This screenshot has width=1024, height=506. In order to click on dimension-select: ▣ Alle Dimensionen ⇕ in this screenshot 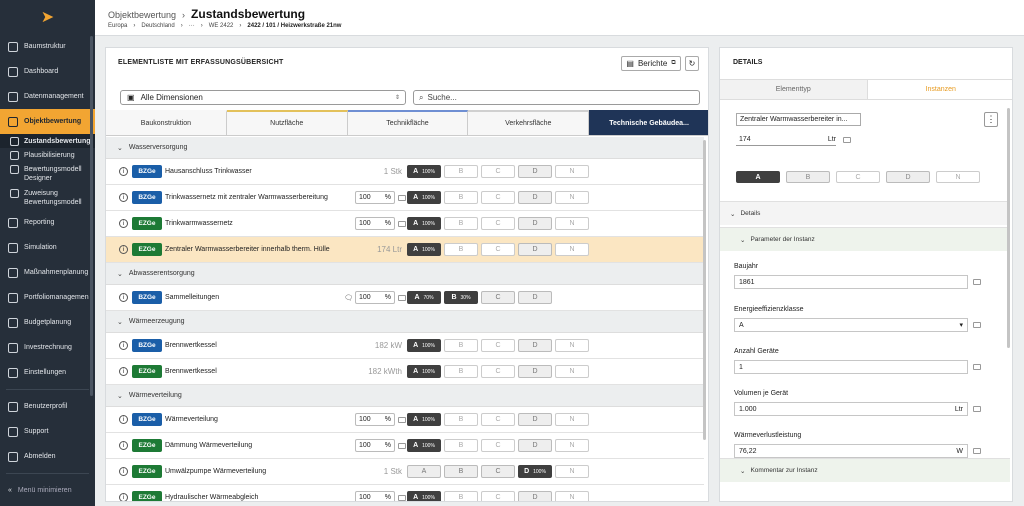, I will do `click(263, 97)`.